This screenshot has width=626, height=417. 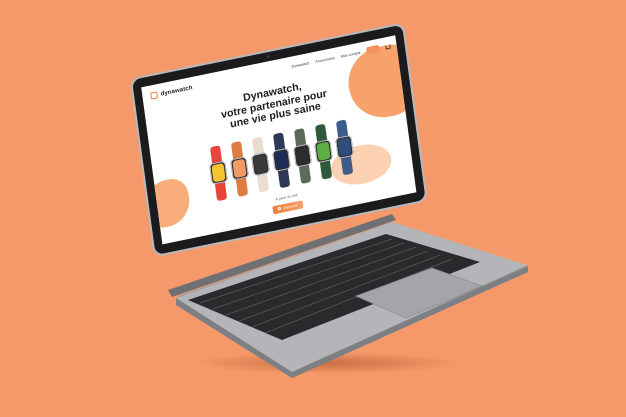 What do you see at coordinates (373, 49) in the screenshot?
I see `nav-cta-button` at bounding box center [373, 49].